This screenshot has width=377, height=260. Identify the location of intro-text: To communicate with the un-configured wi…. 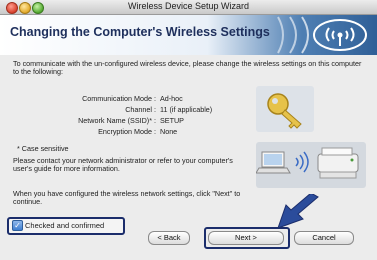
(187, 68).